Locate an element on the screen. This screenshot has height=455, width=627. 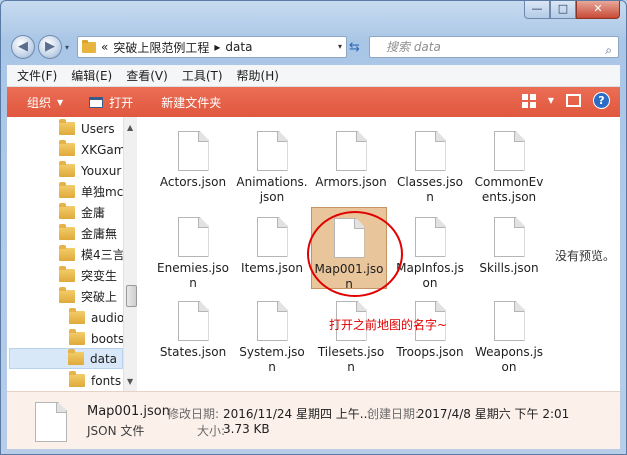
arrow-left-icon: ◀ is located at coordinates (23, 46).